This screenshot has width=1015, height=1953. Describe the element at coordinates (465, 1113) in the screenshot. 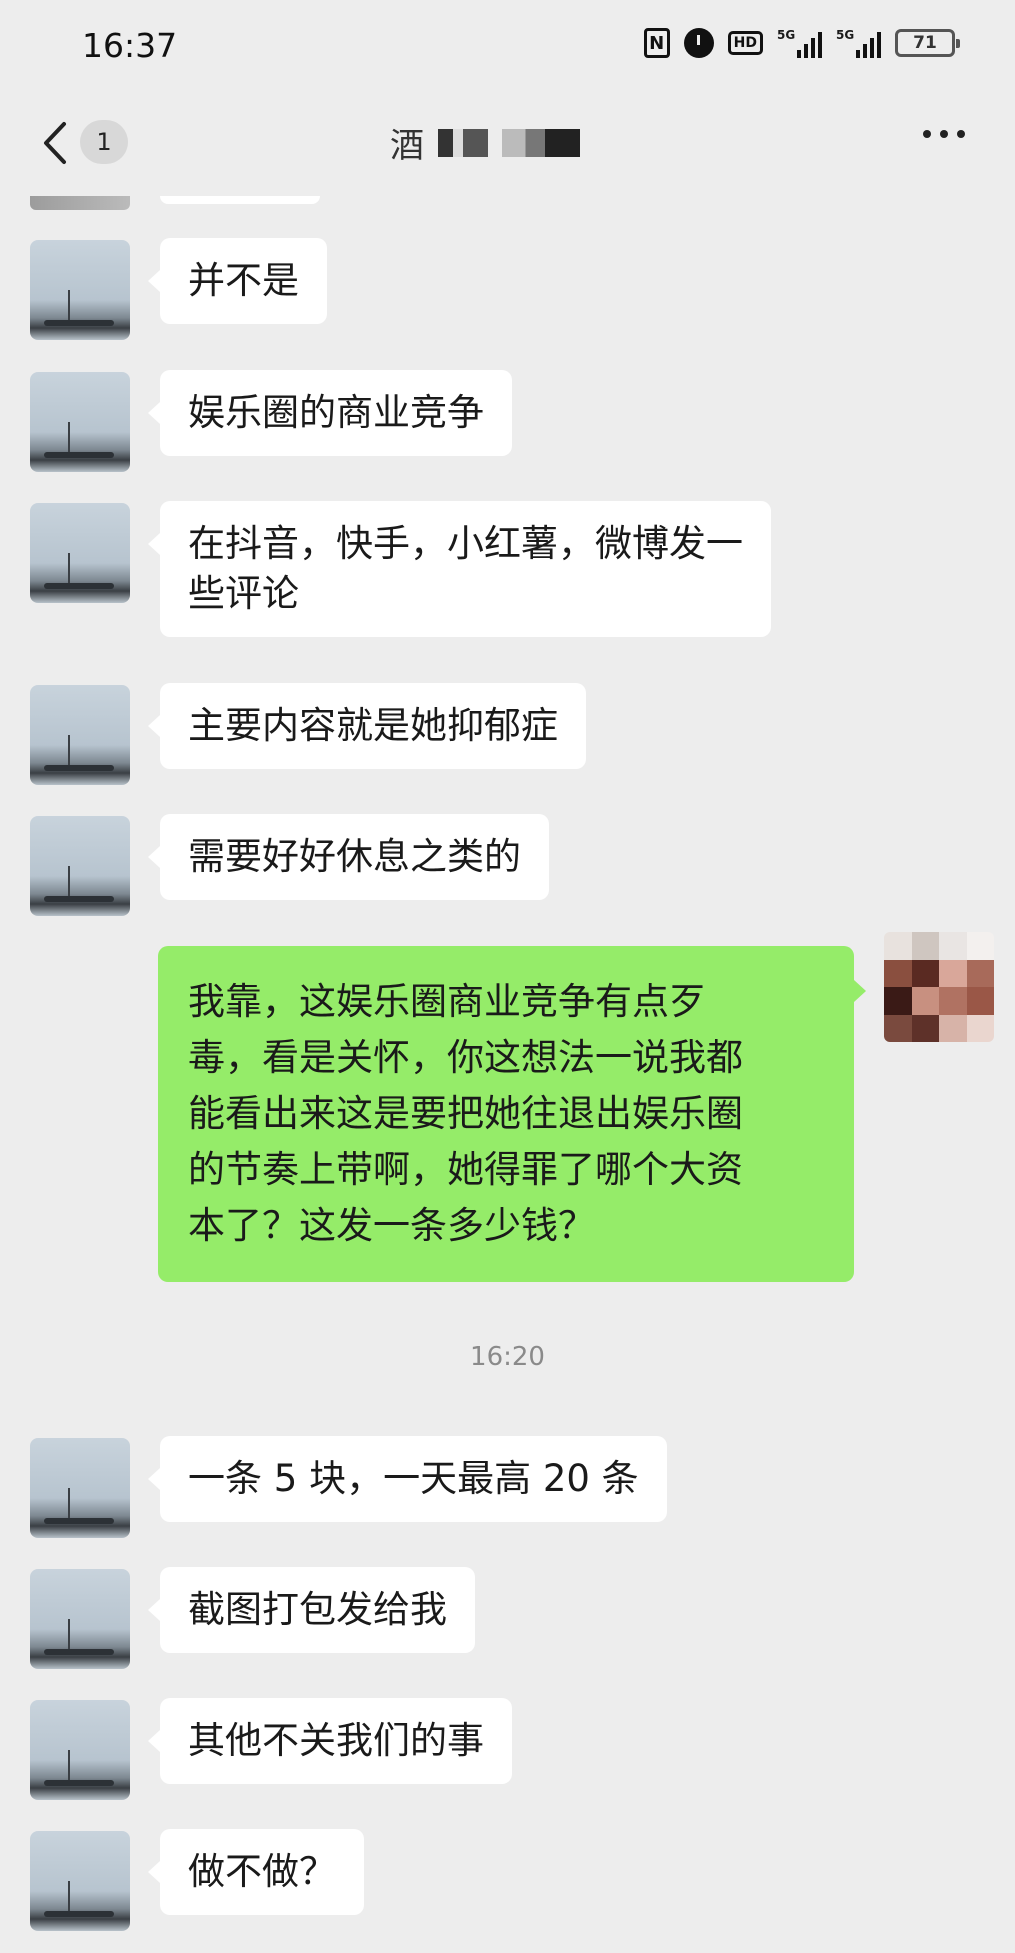

I see `message-text-line: 能看出来这是要把她往退出娱乐圈` at that location.